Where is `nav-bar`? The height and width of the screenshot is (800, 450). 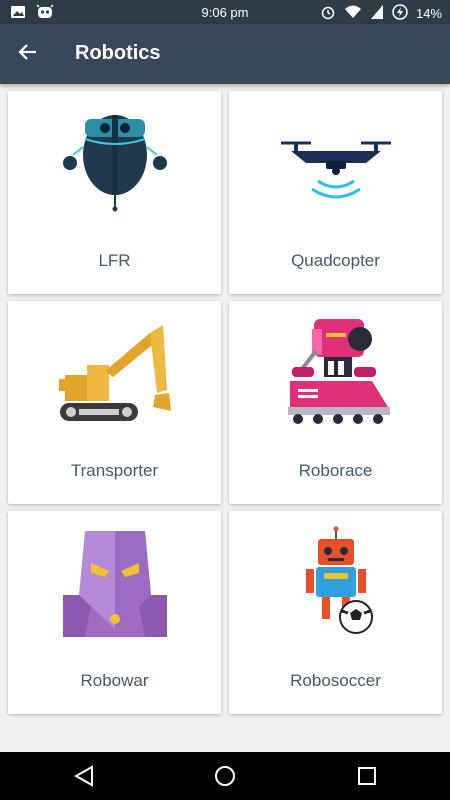 nav-bar is located at coordinates (225, 776).